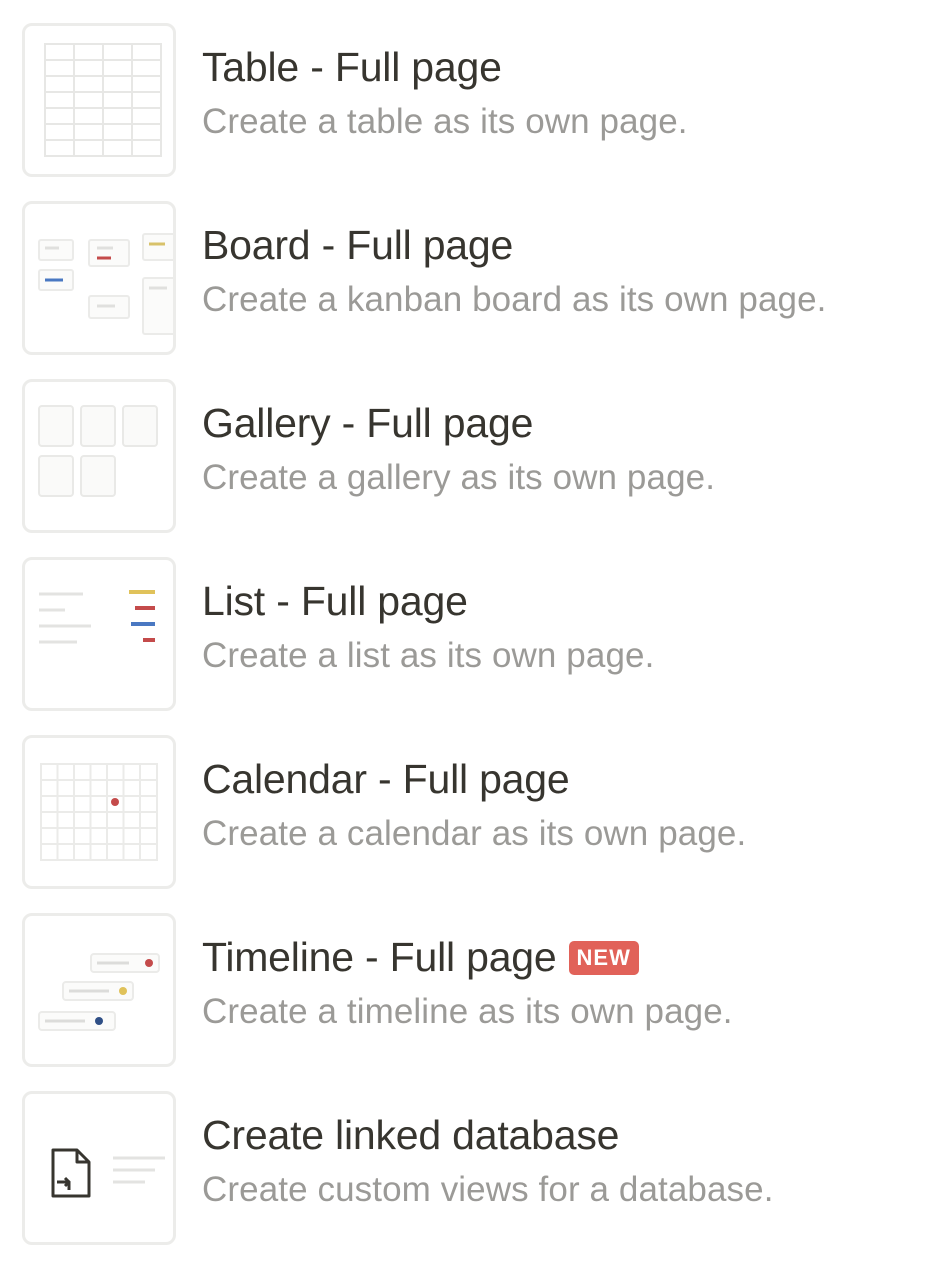 The height and width of the screenshot is (1266, 944). I want to click on new-badge: NEW, so click(603, 958).